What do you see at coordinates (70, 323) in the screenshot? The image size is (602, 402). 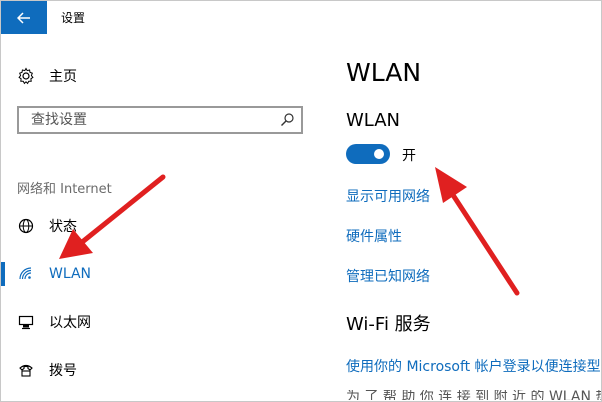 I see `sidebar-item-label: 以太网` at bounding box center [70, 323].